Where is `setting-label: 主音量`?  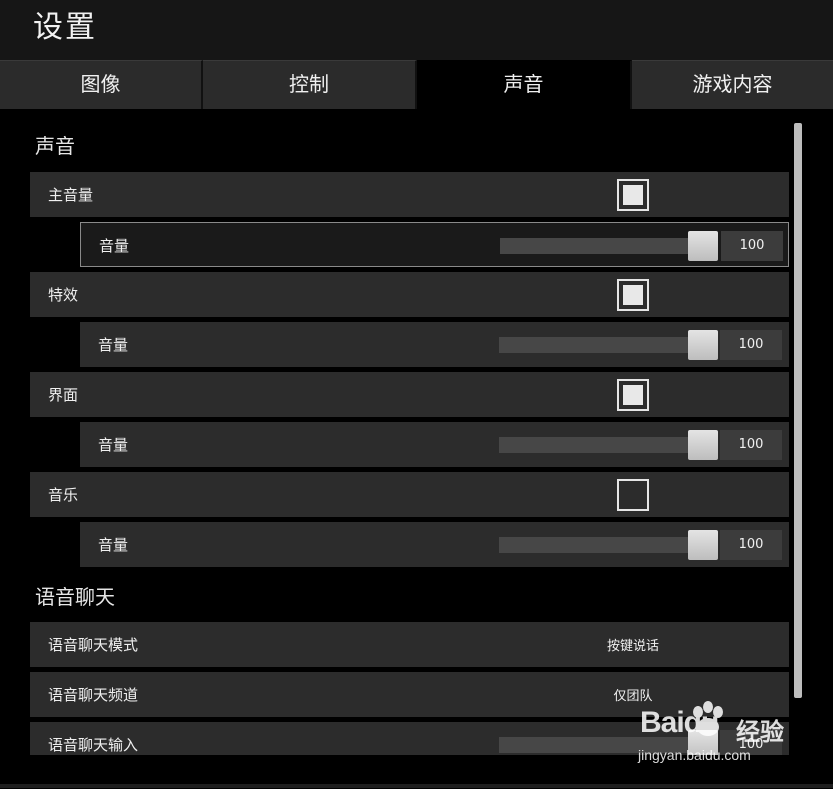 setting-label: 主音量 is located at coordinates (71, 195).